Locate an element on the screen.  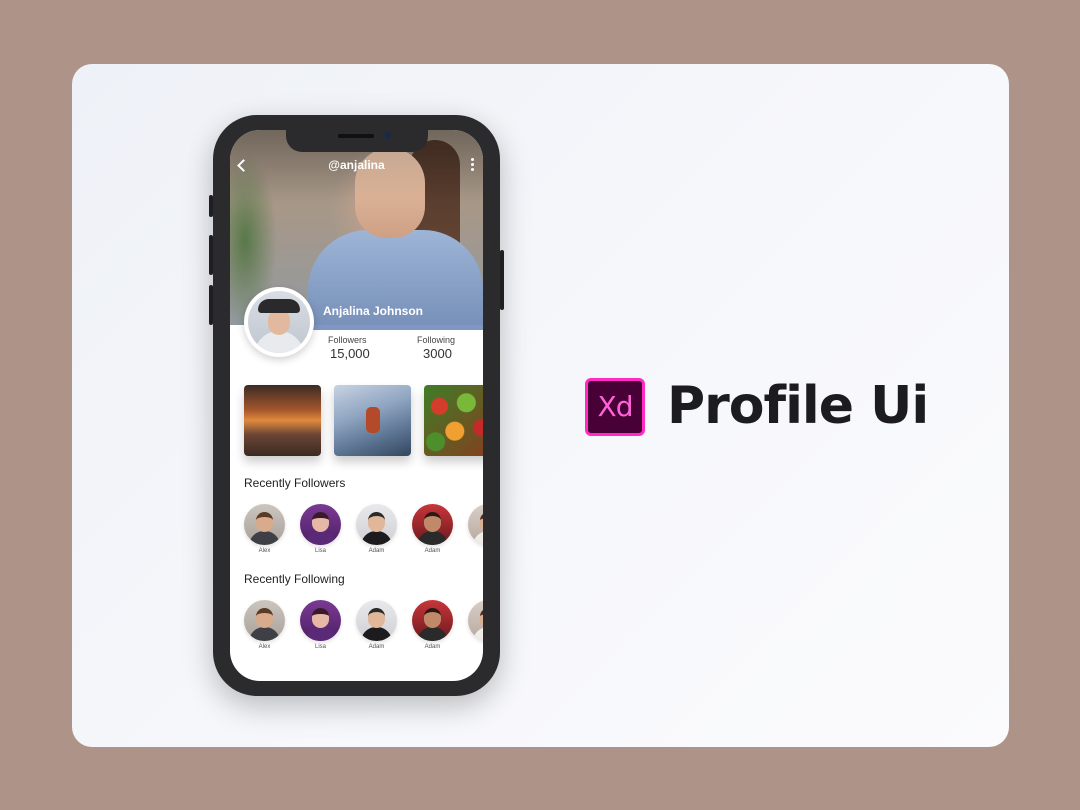
avatar-image is located at coordinates (279, 322).